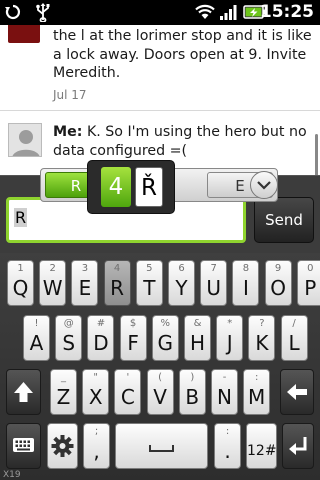 The image size is (320, 480). Describe the element at coordinates (24, 34) in the screenshot. I see `contact-avatar` at that location.